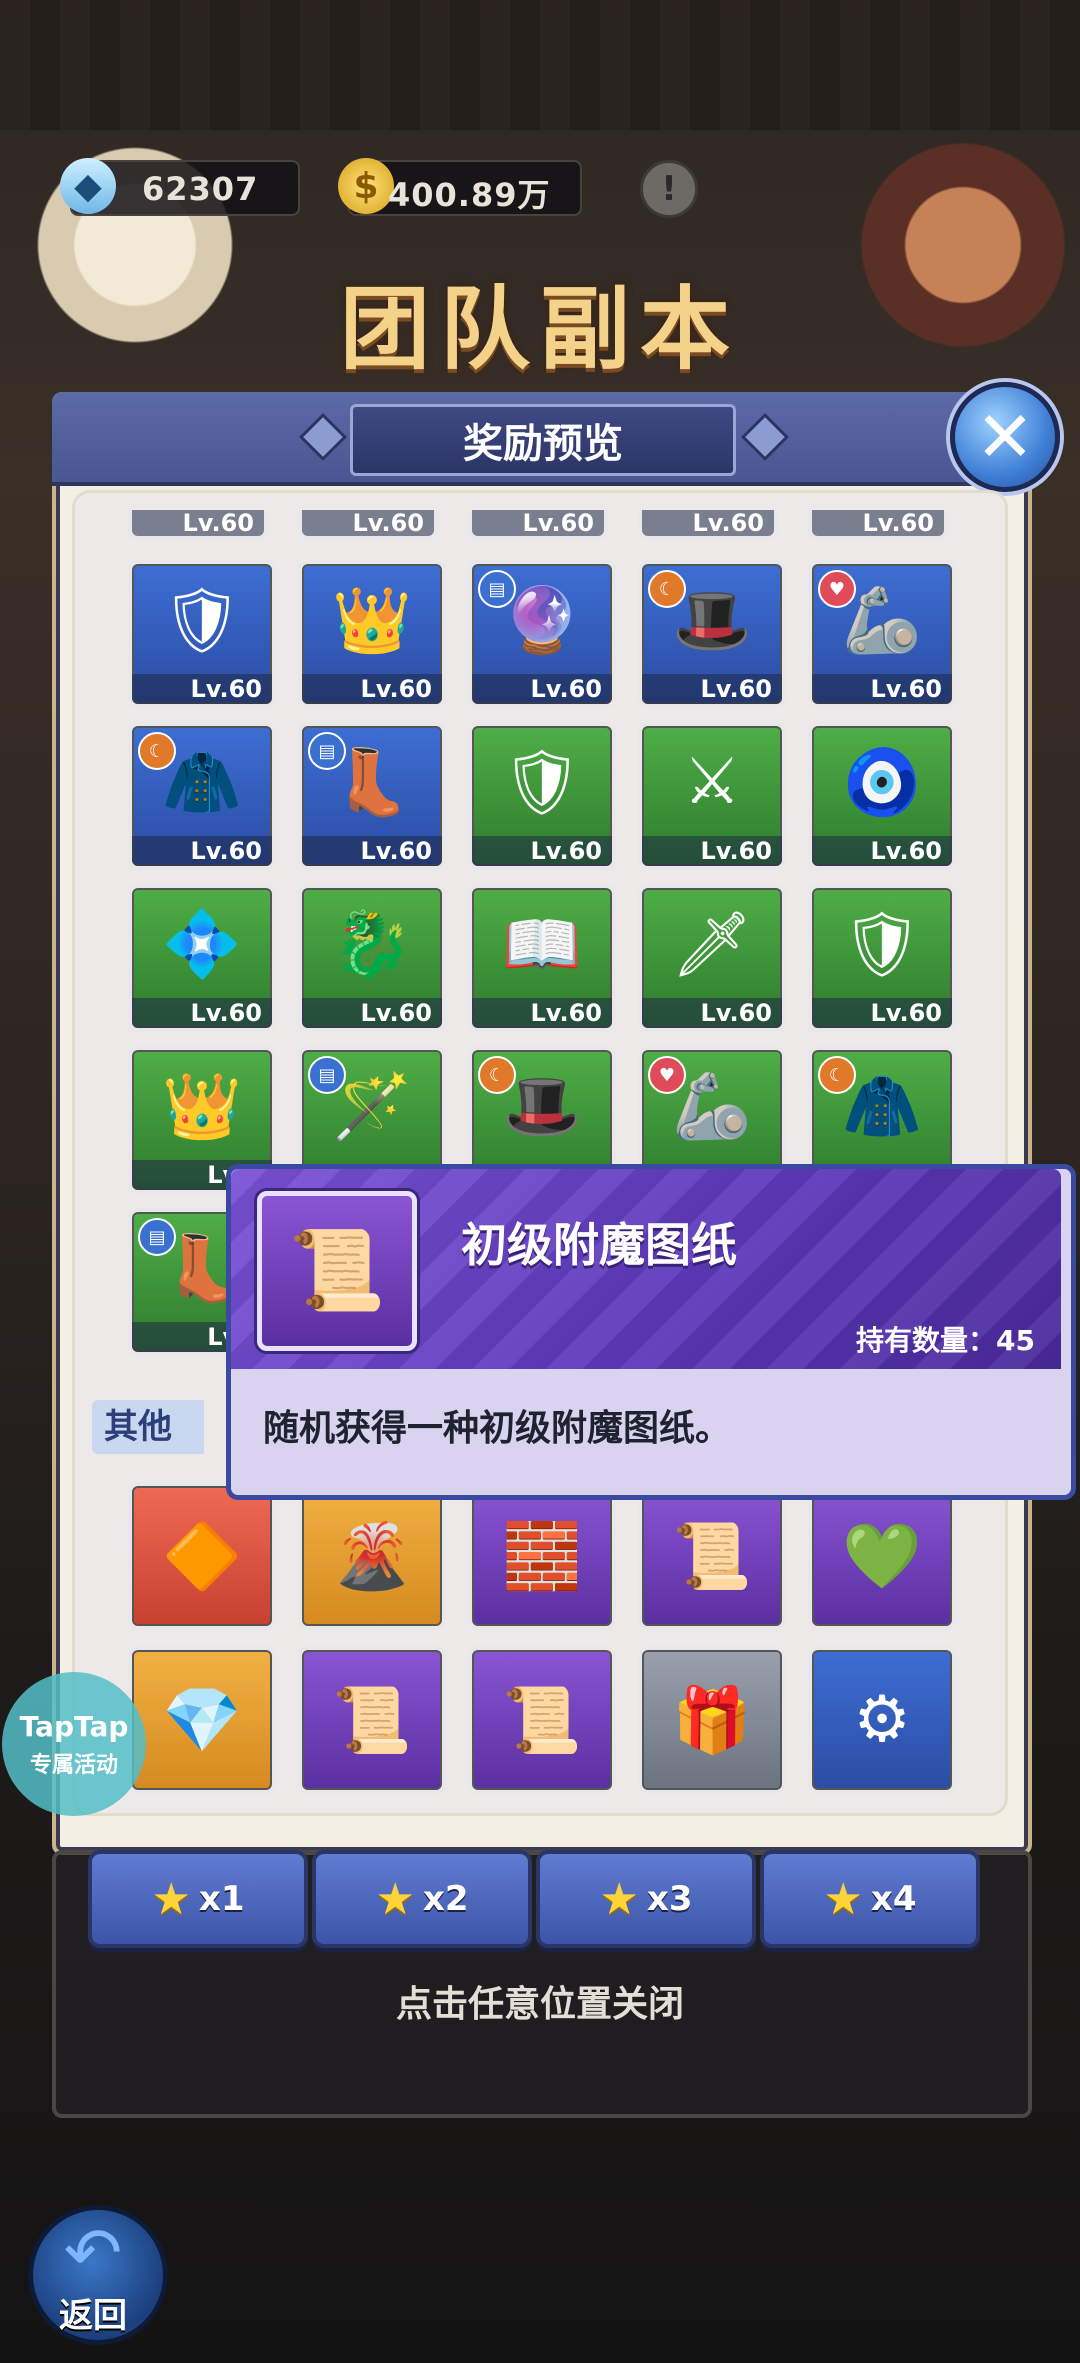 The width and height of the screenshot is (1080, 2363). I want to click on back-button-label: 返回, so click(93, 2316).